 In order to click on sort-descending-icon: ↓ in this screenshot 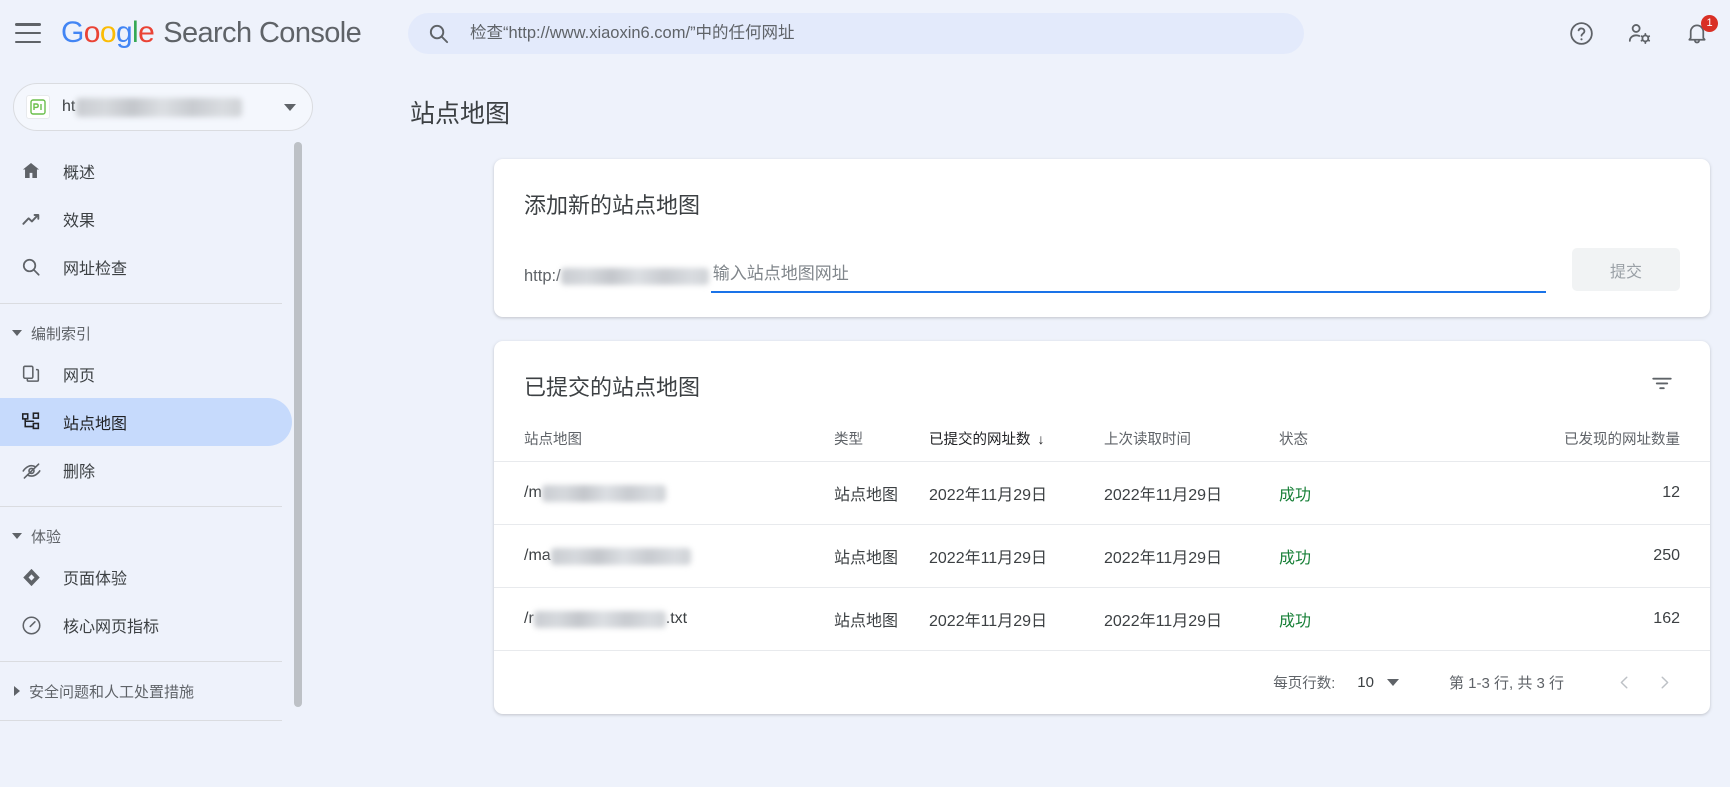, I will do `click(1041, 439)`.